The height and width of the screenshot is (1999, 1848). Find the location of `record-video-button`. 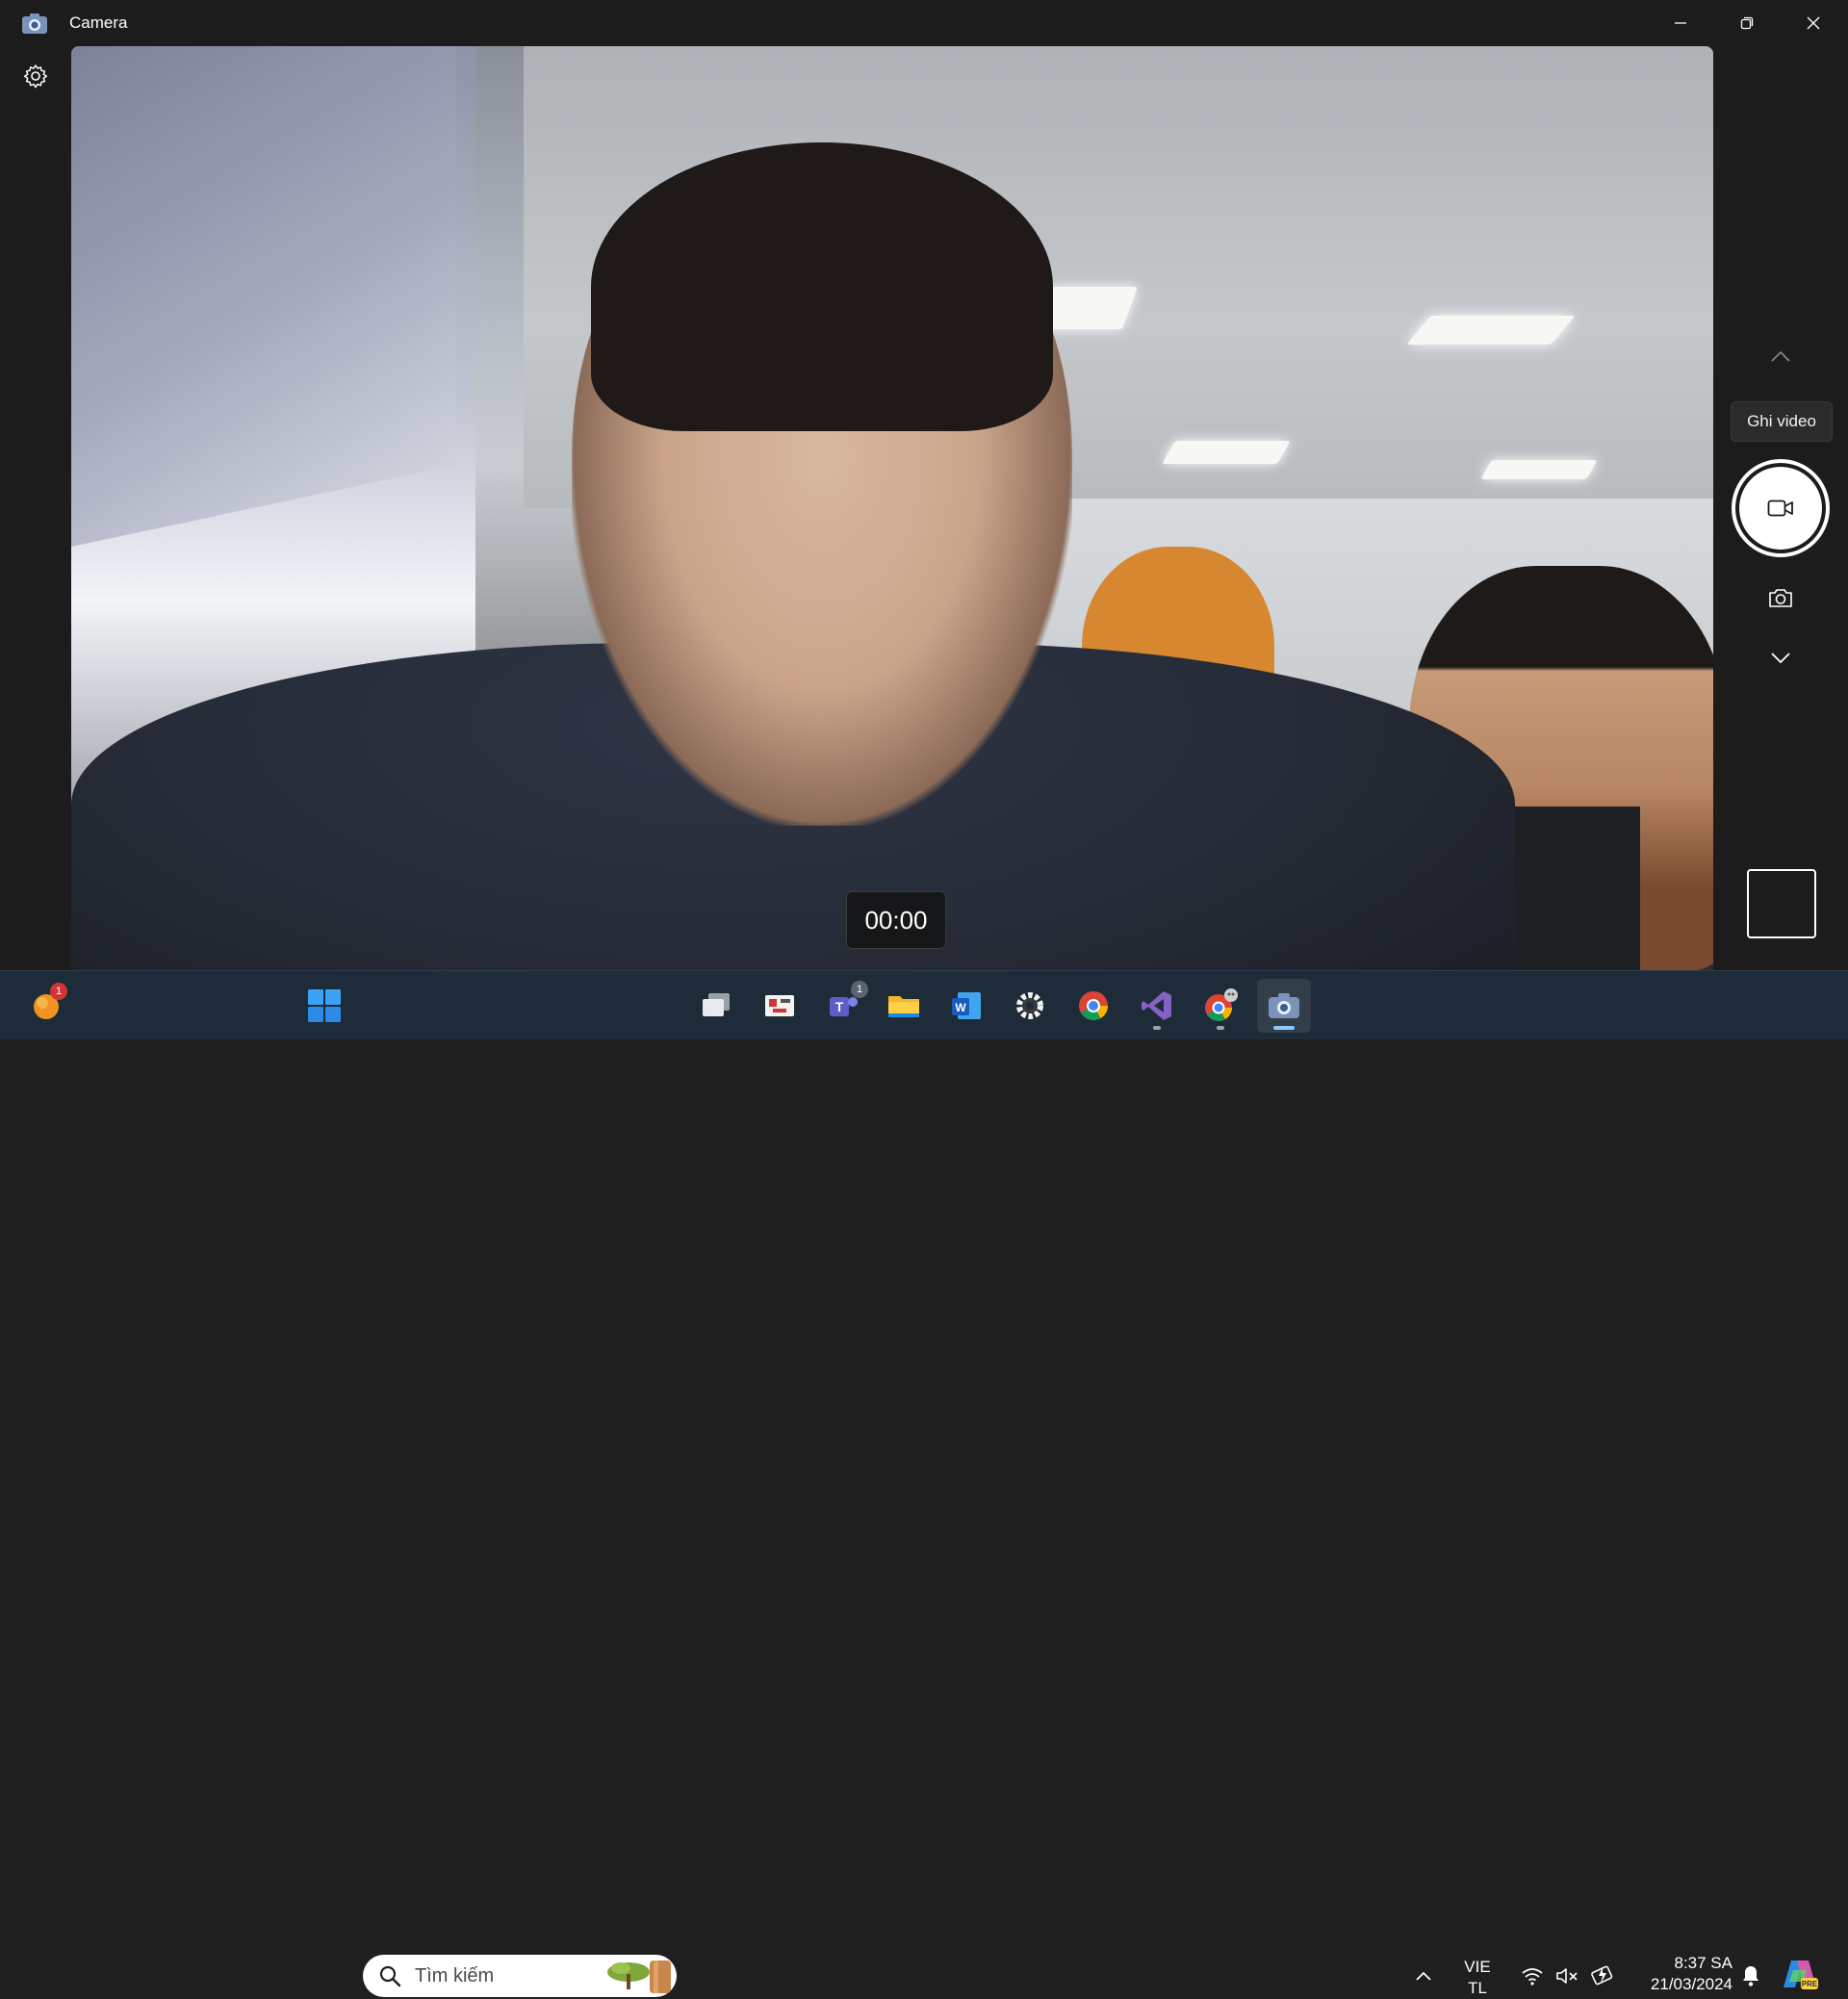

record-video-button is located at coordinates (1781, 508).